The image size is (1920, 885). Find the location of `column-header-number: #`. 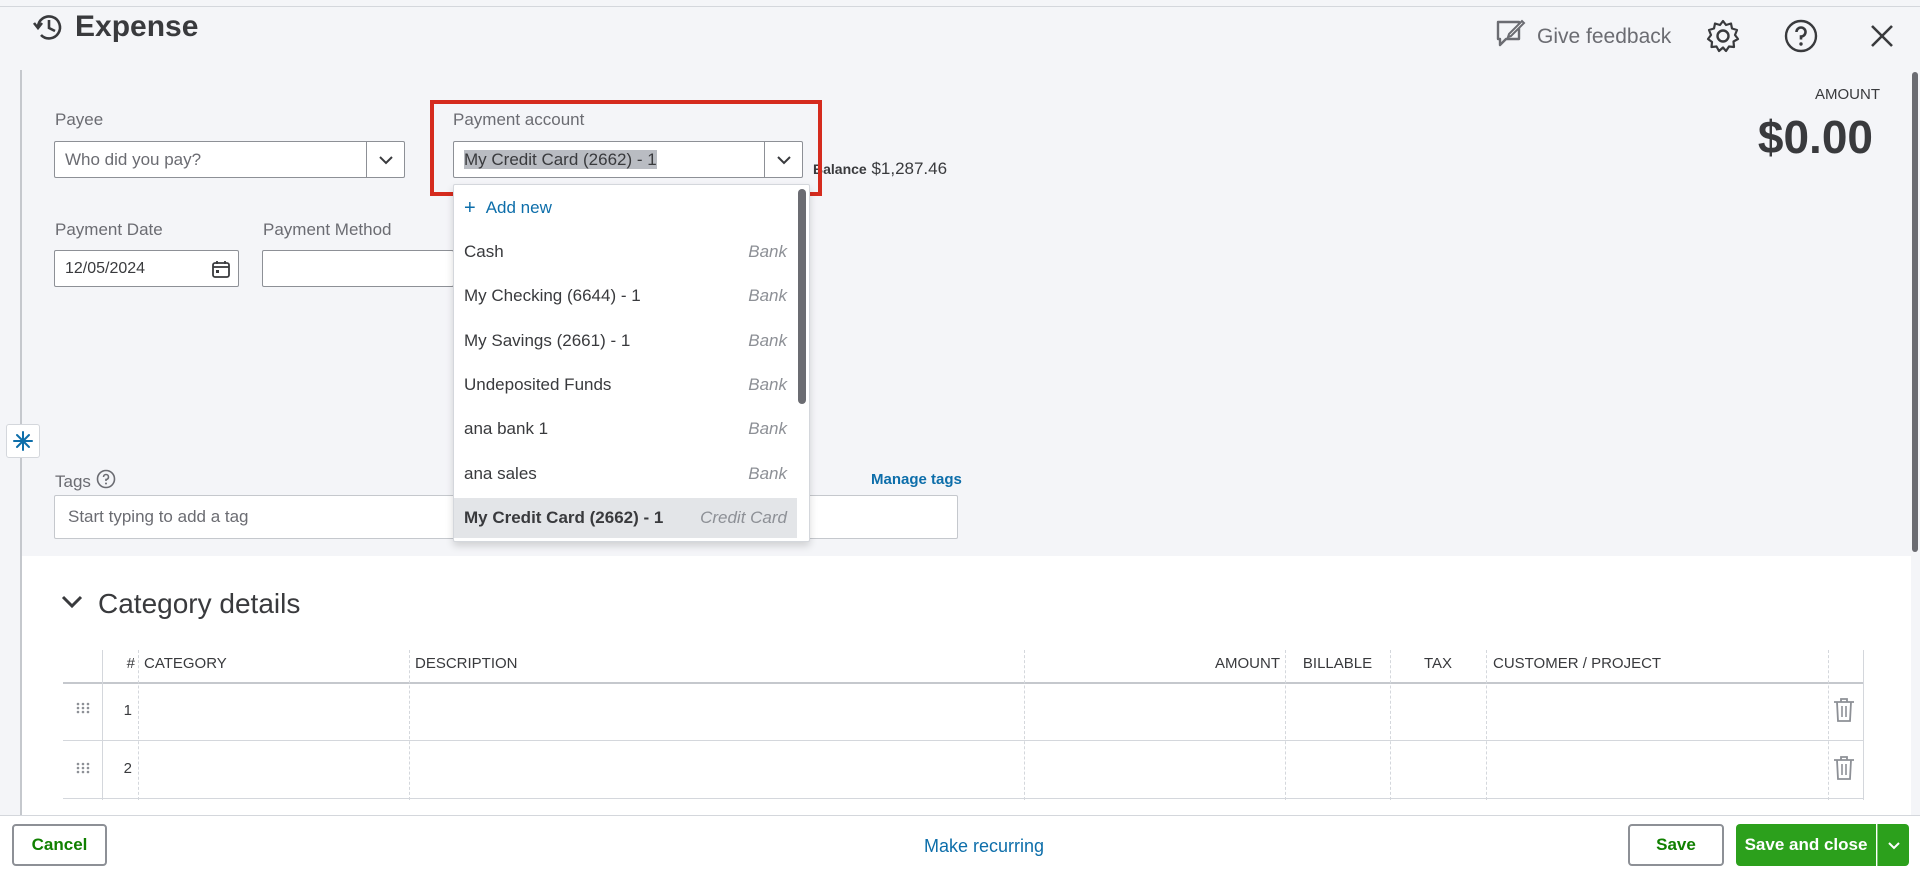

column-header-number: # is located at coordinates (130, 663).